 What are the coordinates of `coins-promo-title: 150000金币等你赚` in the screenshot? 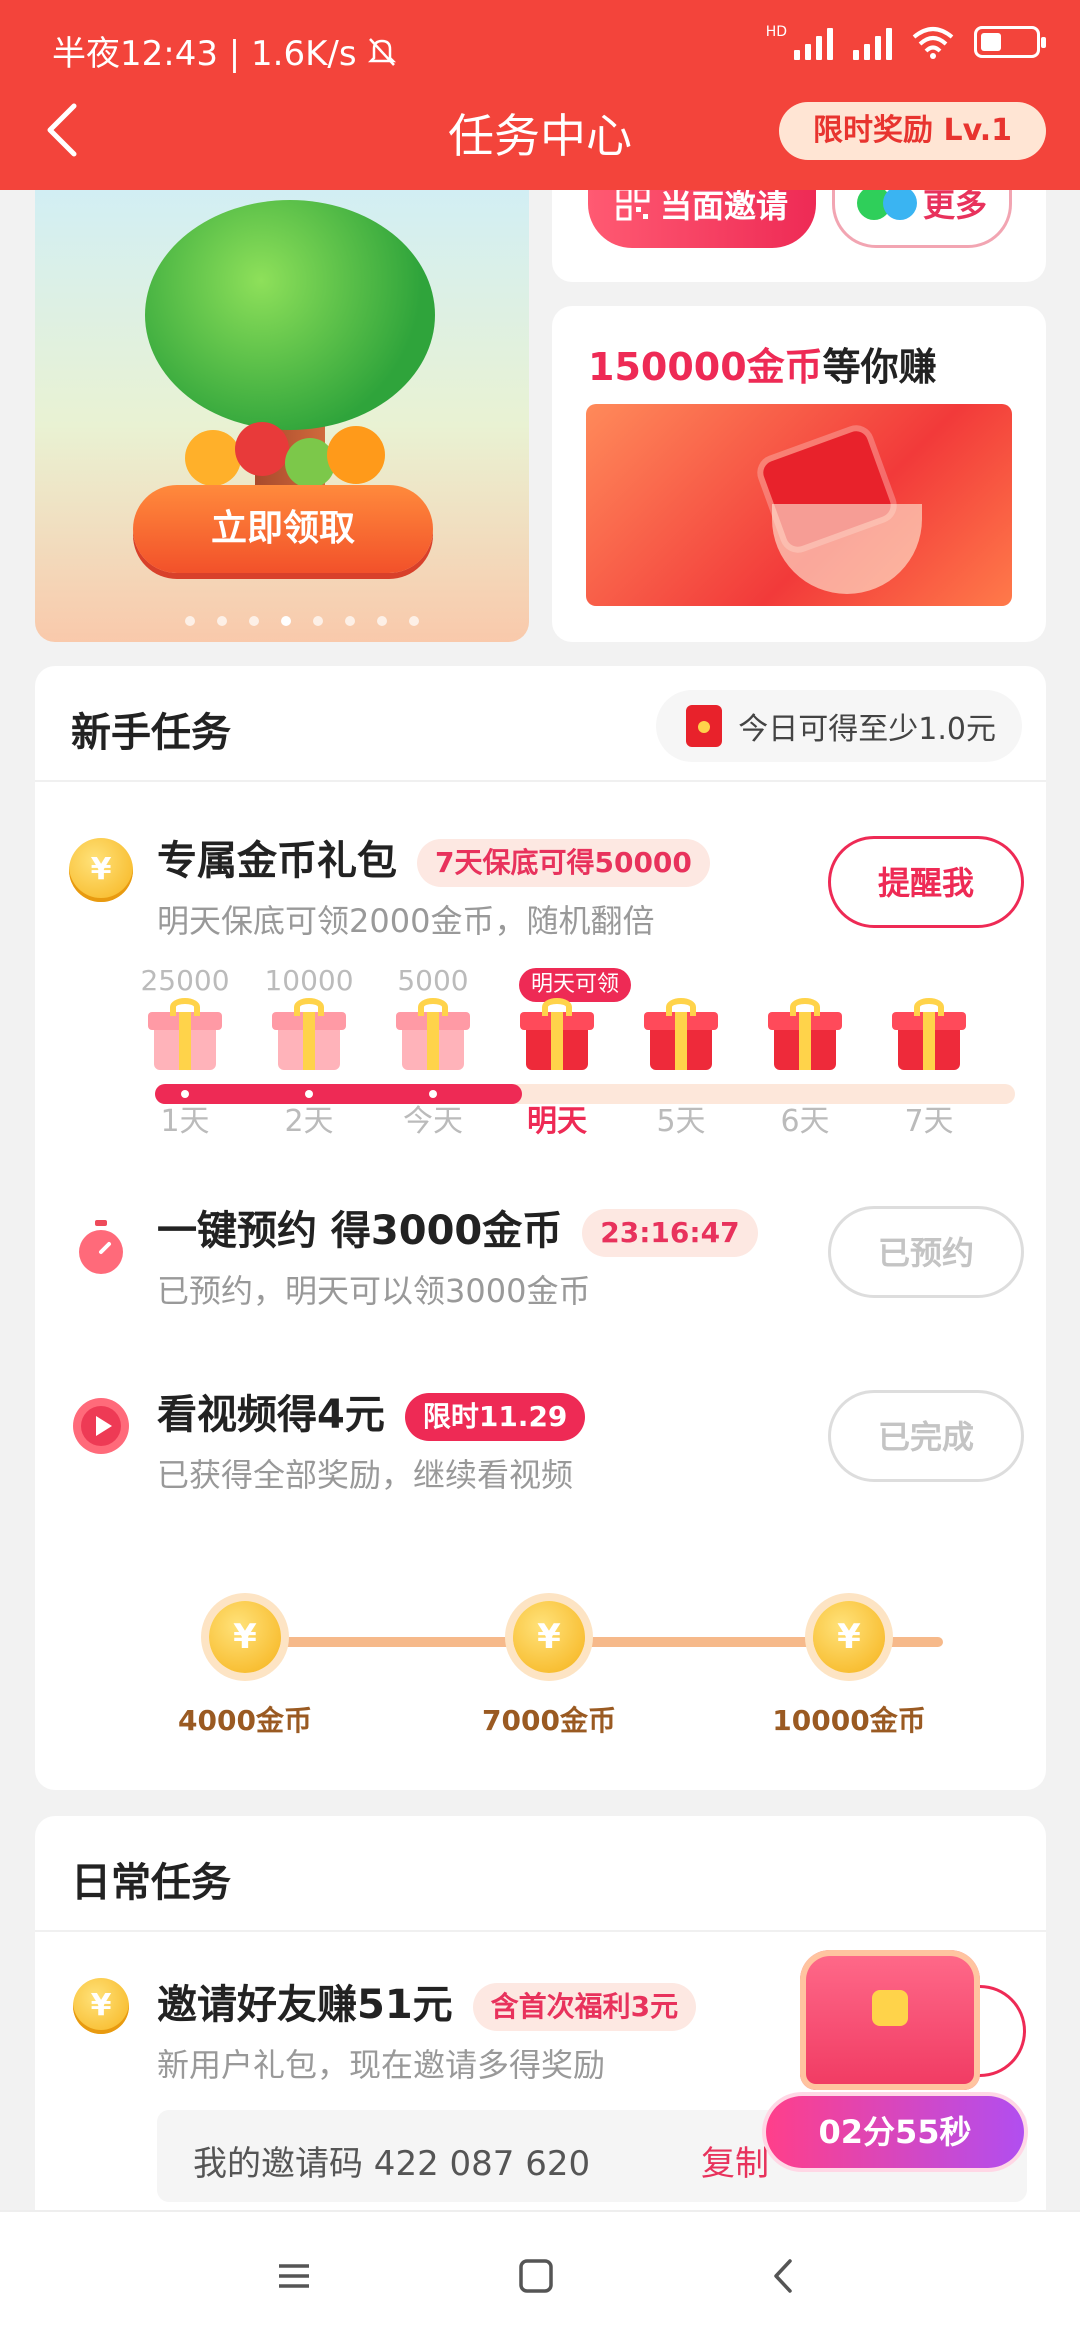 It's located at (762, 363).